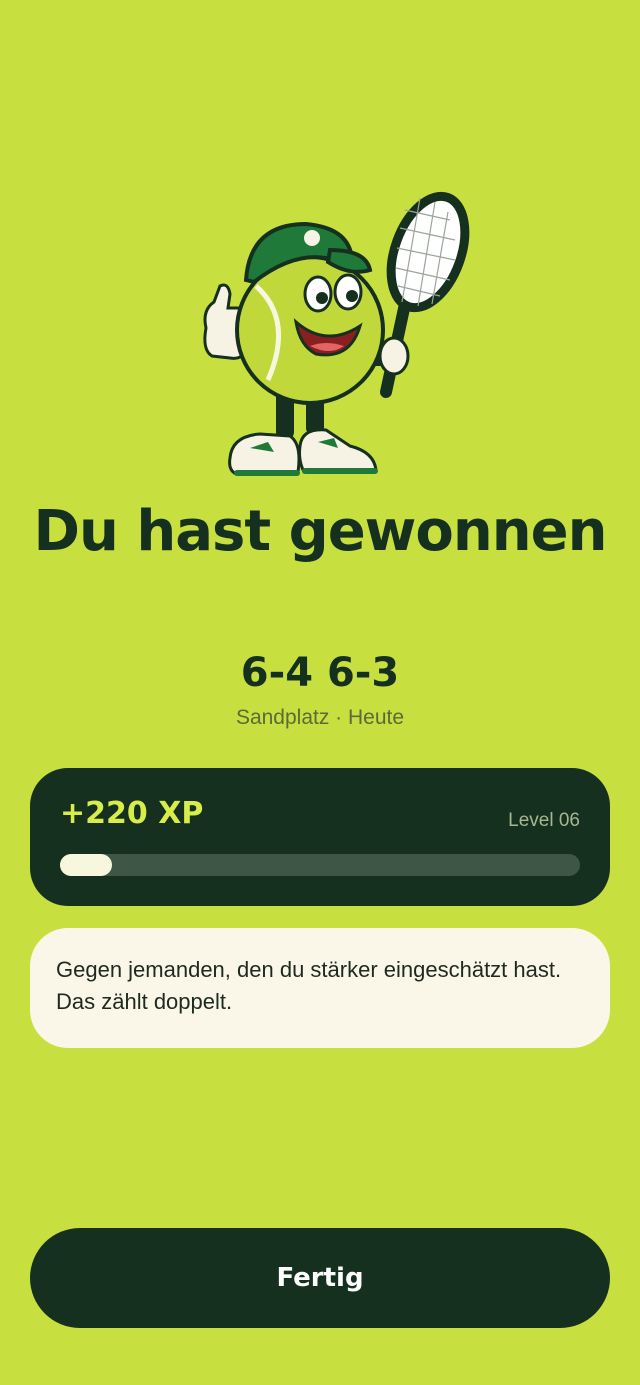 The image size is (640, 1385). I want to click on match-meta: Sandplatz · Heute, so click(320, 717).